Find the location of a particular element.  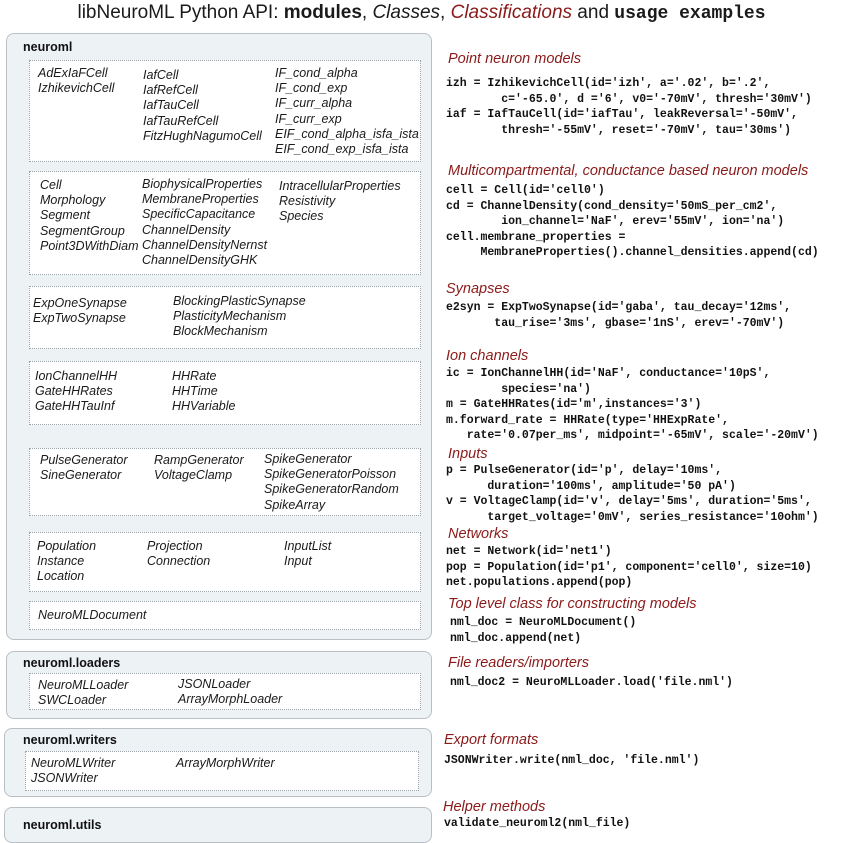

class-column: Population Instance Location is located at coordinates (66, 562).